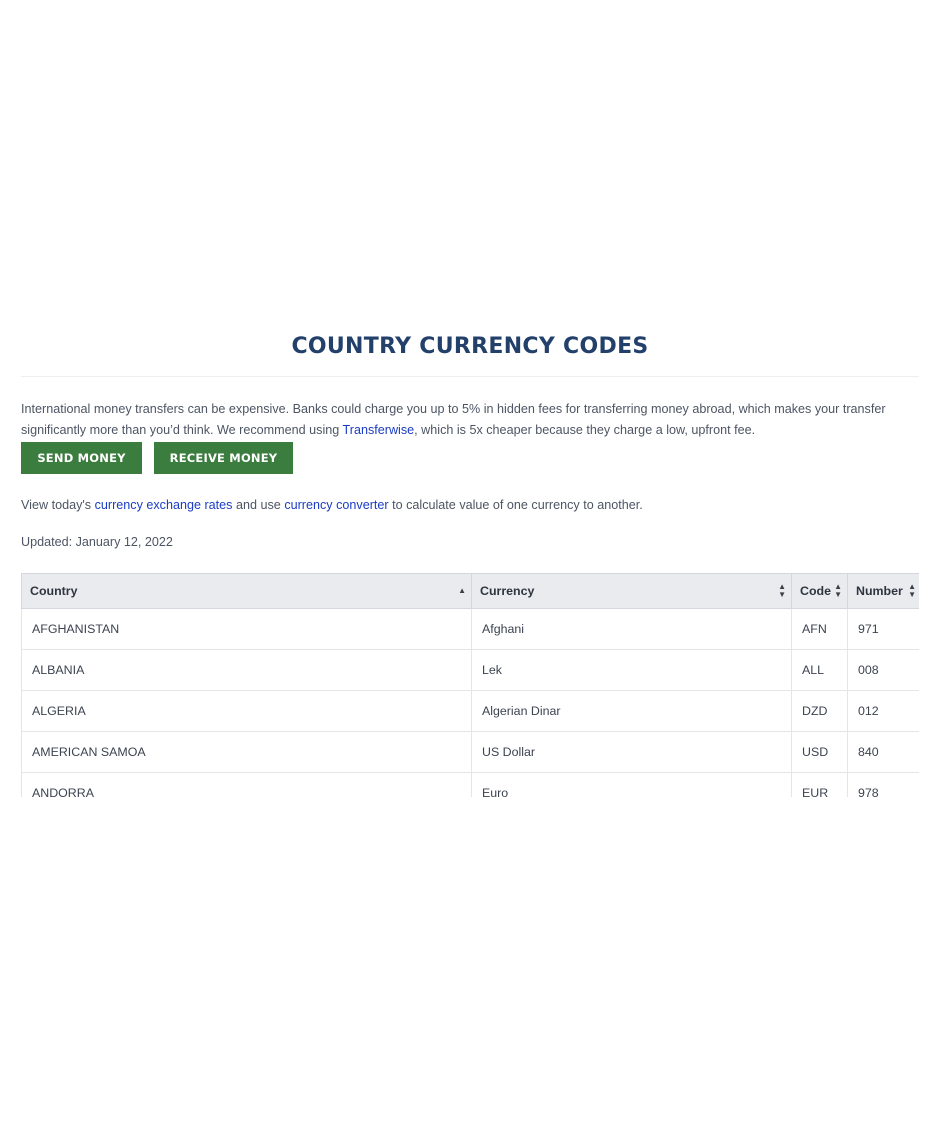 The image size is (930, 1138). I want to click on table-row: AFGHANISTAN Afghani AFN 971, so click(470, 629).